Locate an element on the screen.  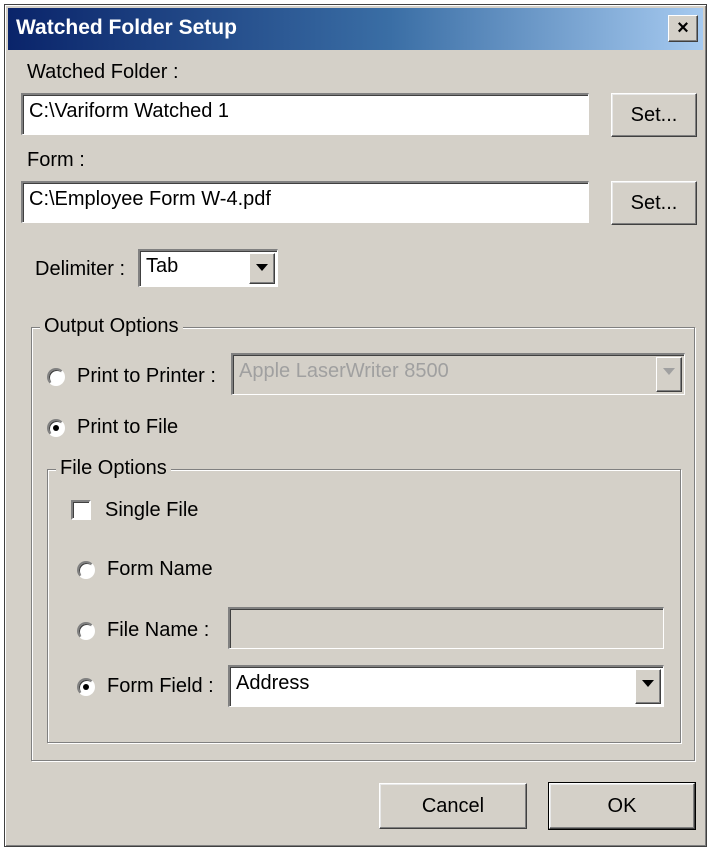
watched-folder-label: Watched Folder : is located at coordinates (103, 72).